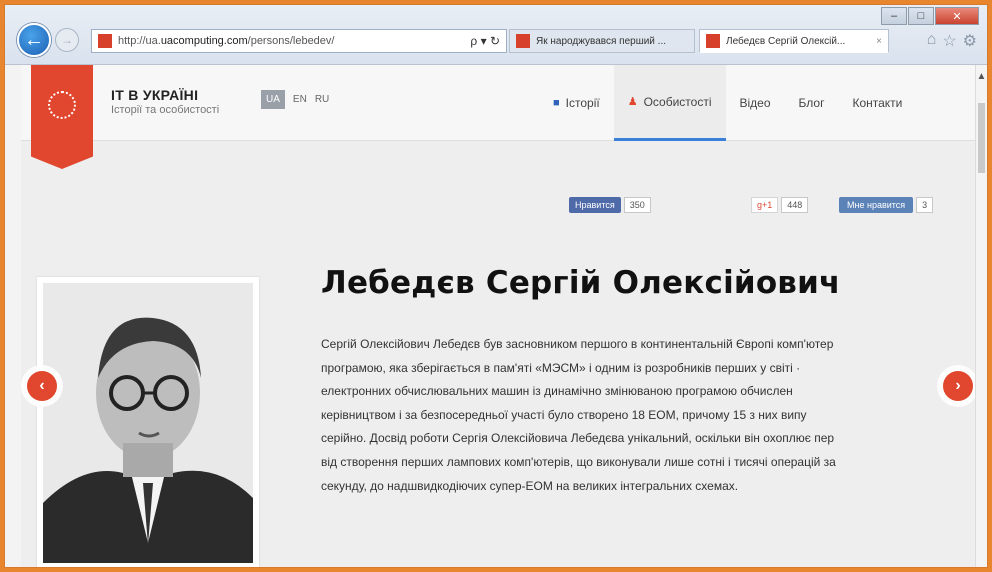  Describe the element at coordinates (949, 41) in the screenshot. I see `favorites-star-icon: ☆` at that location.